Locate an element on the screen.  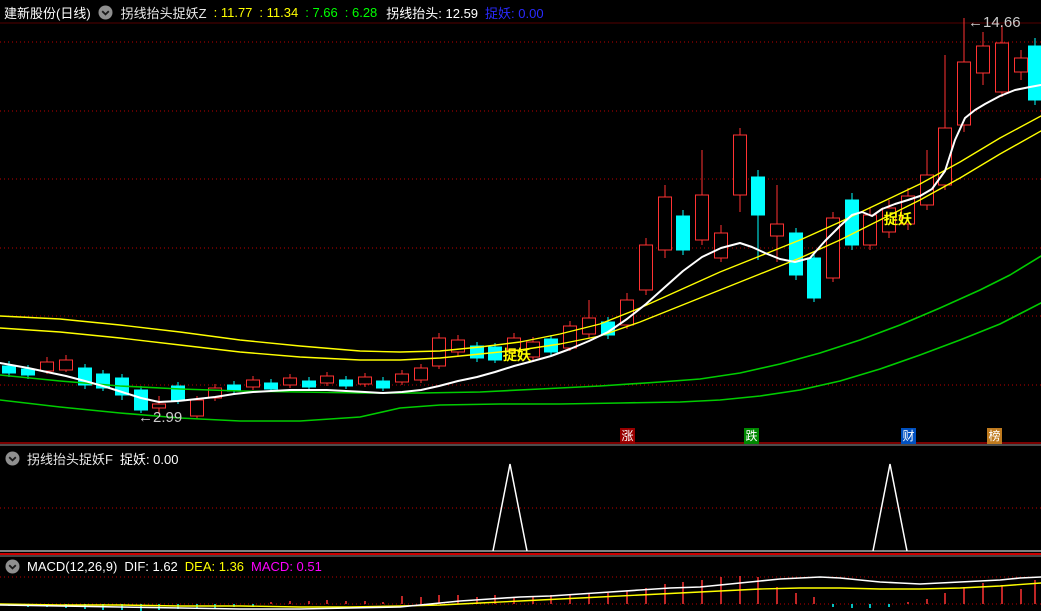
signal-panel-header: 拐线抬头捉妖F 捉妖: 0.00 is located at coordinates (91, 458).